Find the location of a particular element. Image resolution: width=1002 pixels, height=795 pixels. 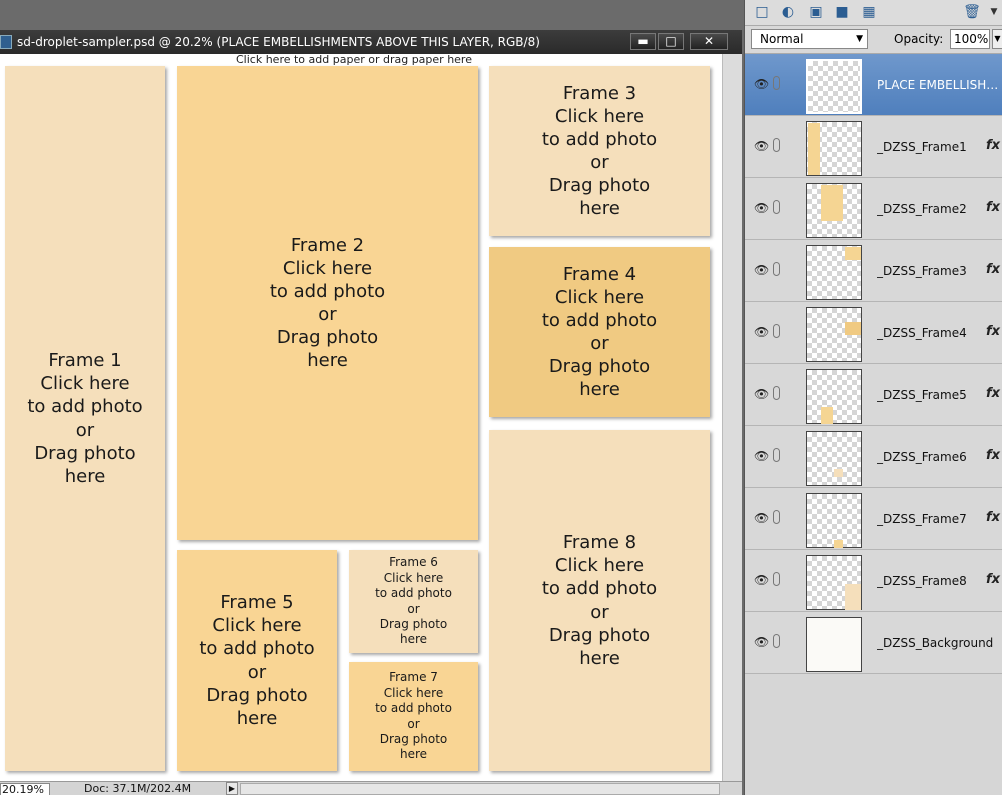

layer-name: _DZSS_Frame3 is located at coordinates (922, 271).